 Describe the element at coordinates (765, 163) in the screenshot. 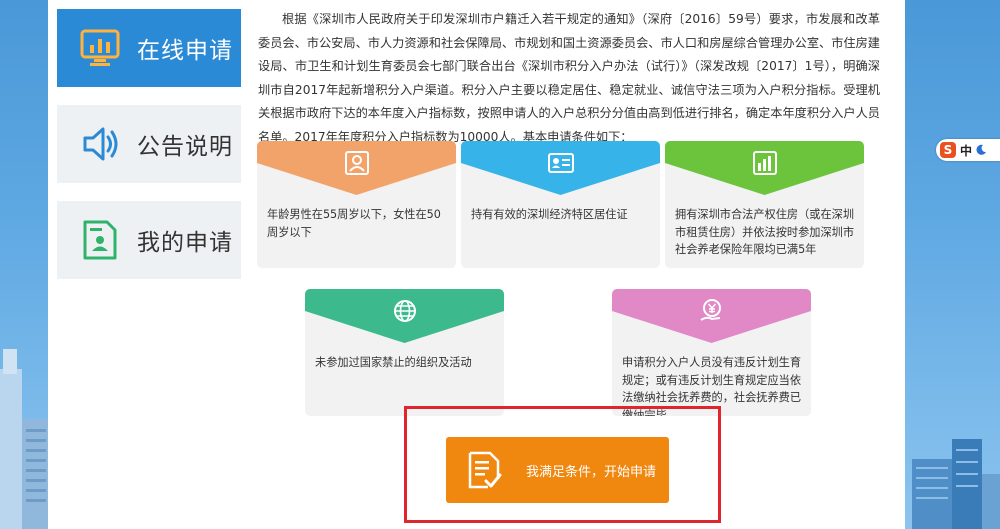

I see `bar-chart-icon` at that location.